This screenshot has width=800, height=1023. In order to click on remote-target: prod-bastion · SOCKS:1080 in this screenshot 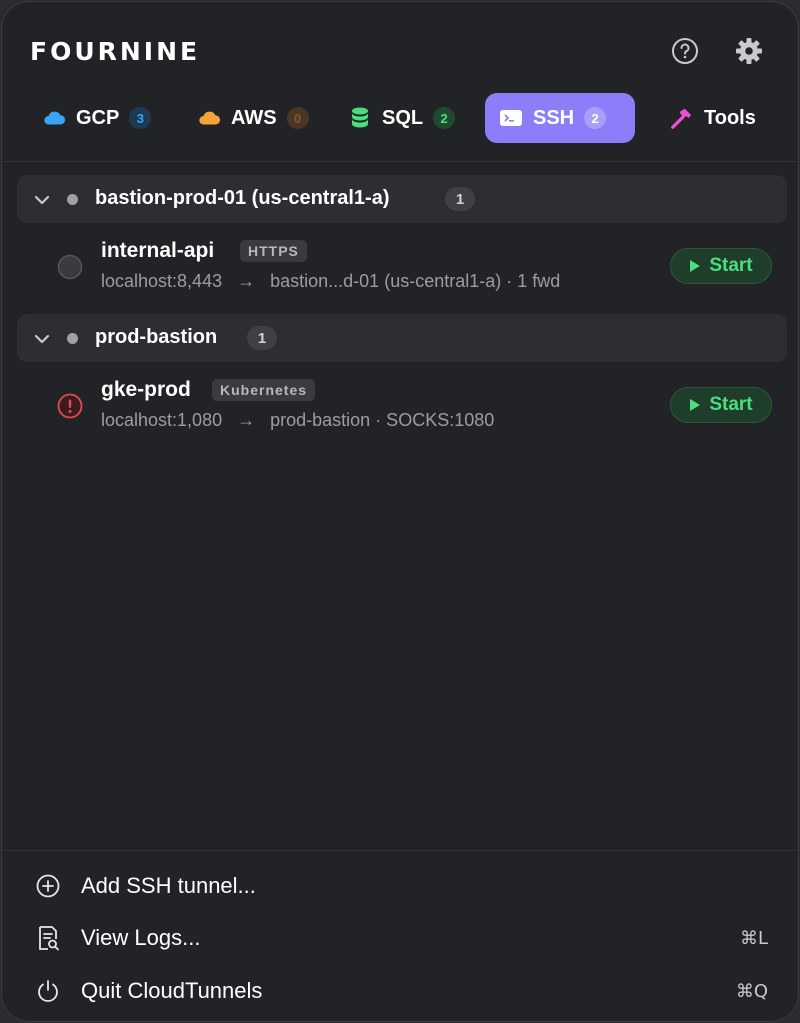, I will do `click(382, 420)`.